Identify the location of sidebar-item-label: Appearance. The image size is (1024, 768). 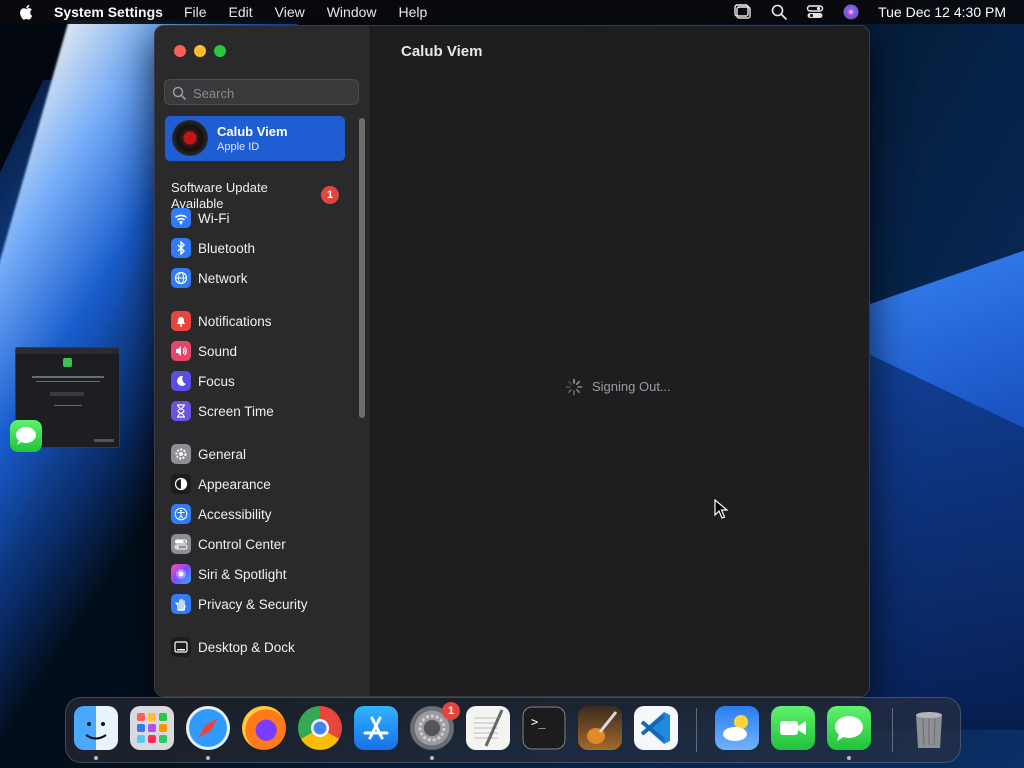
(234, 484).